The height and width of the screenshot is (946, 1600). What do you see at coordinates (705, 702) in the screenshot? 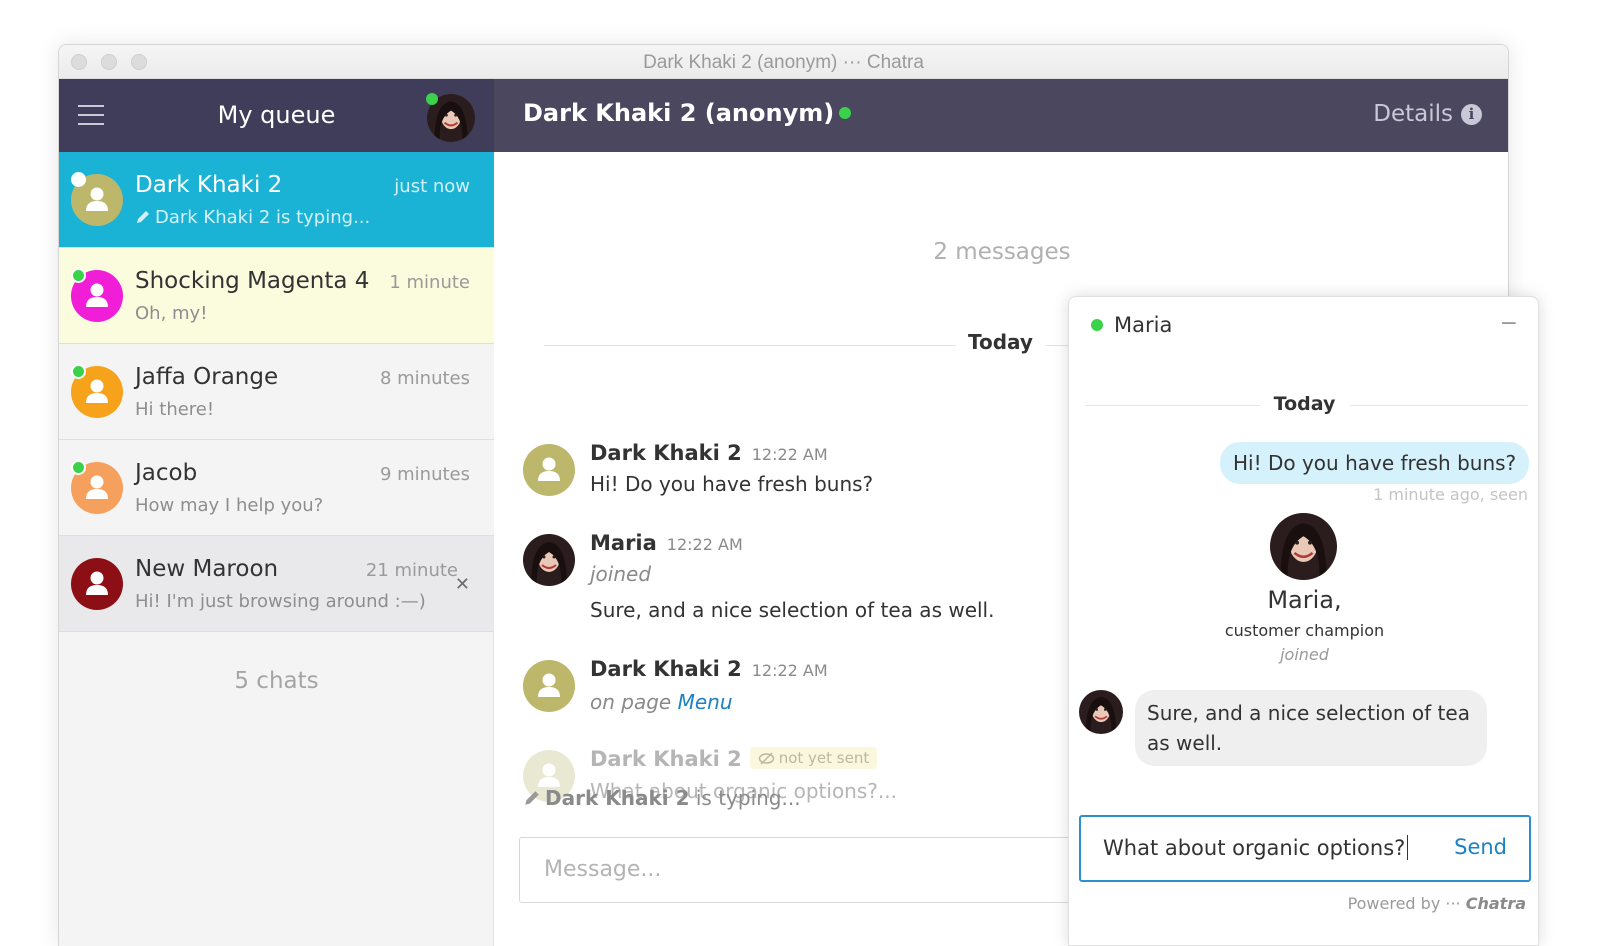
I see `page-link: Menu` at bounding box center [705, 702].